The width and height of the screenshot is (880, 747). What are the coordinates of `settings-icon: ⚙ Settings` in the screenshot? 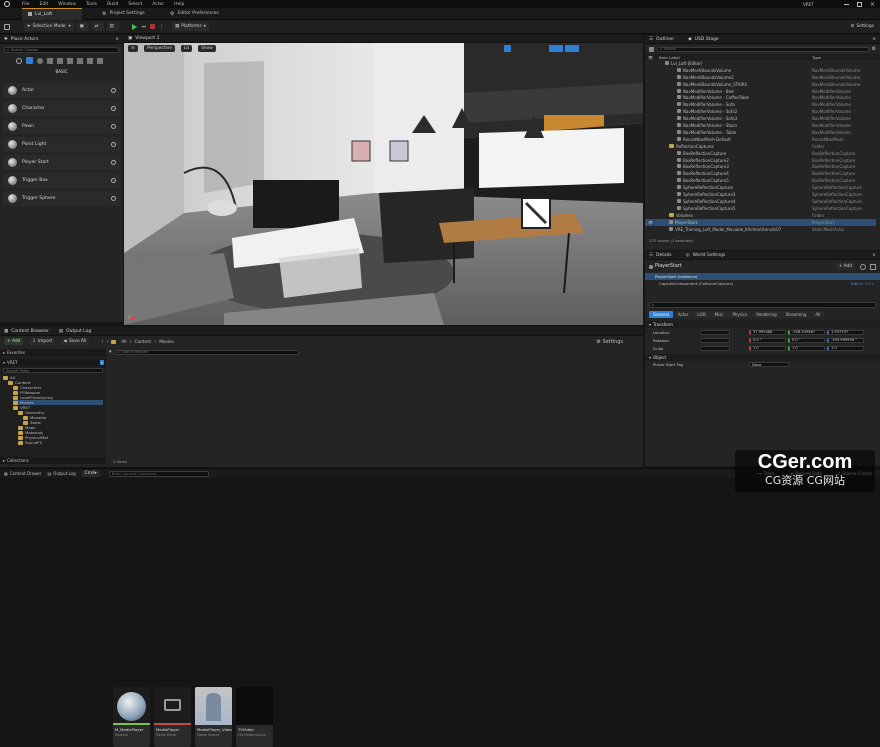 It's located at (609, 342).